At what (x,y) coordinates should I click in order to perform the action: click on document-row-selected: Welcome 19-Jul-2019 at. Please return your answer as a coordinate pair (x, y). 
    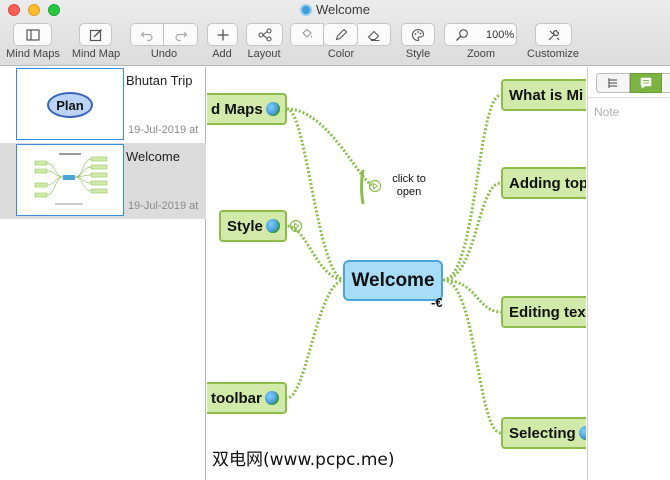
    Looking at the image, I should click on (103, 181).